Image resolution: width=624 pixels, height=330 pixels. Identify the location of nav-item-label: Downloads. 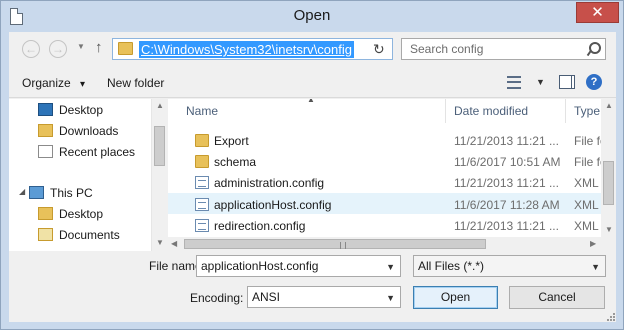
(89, 131).